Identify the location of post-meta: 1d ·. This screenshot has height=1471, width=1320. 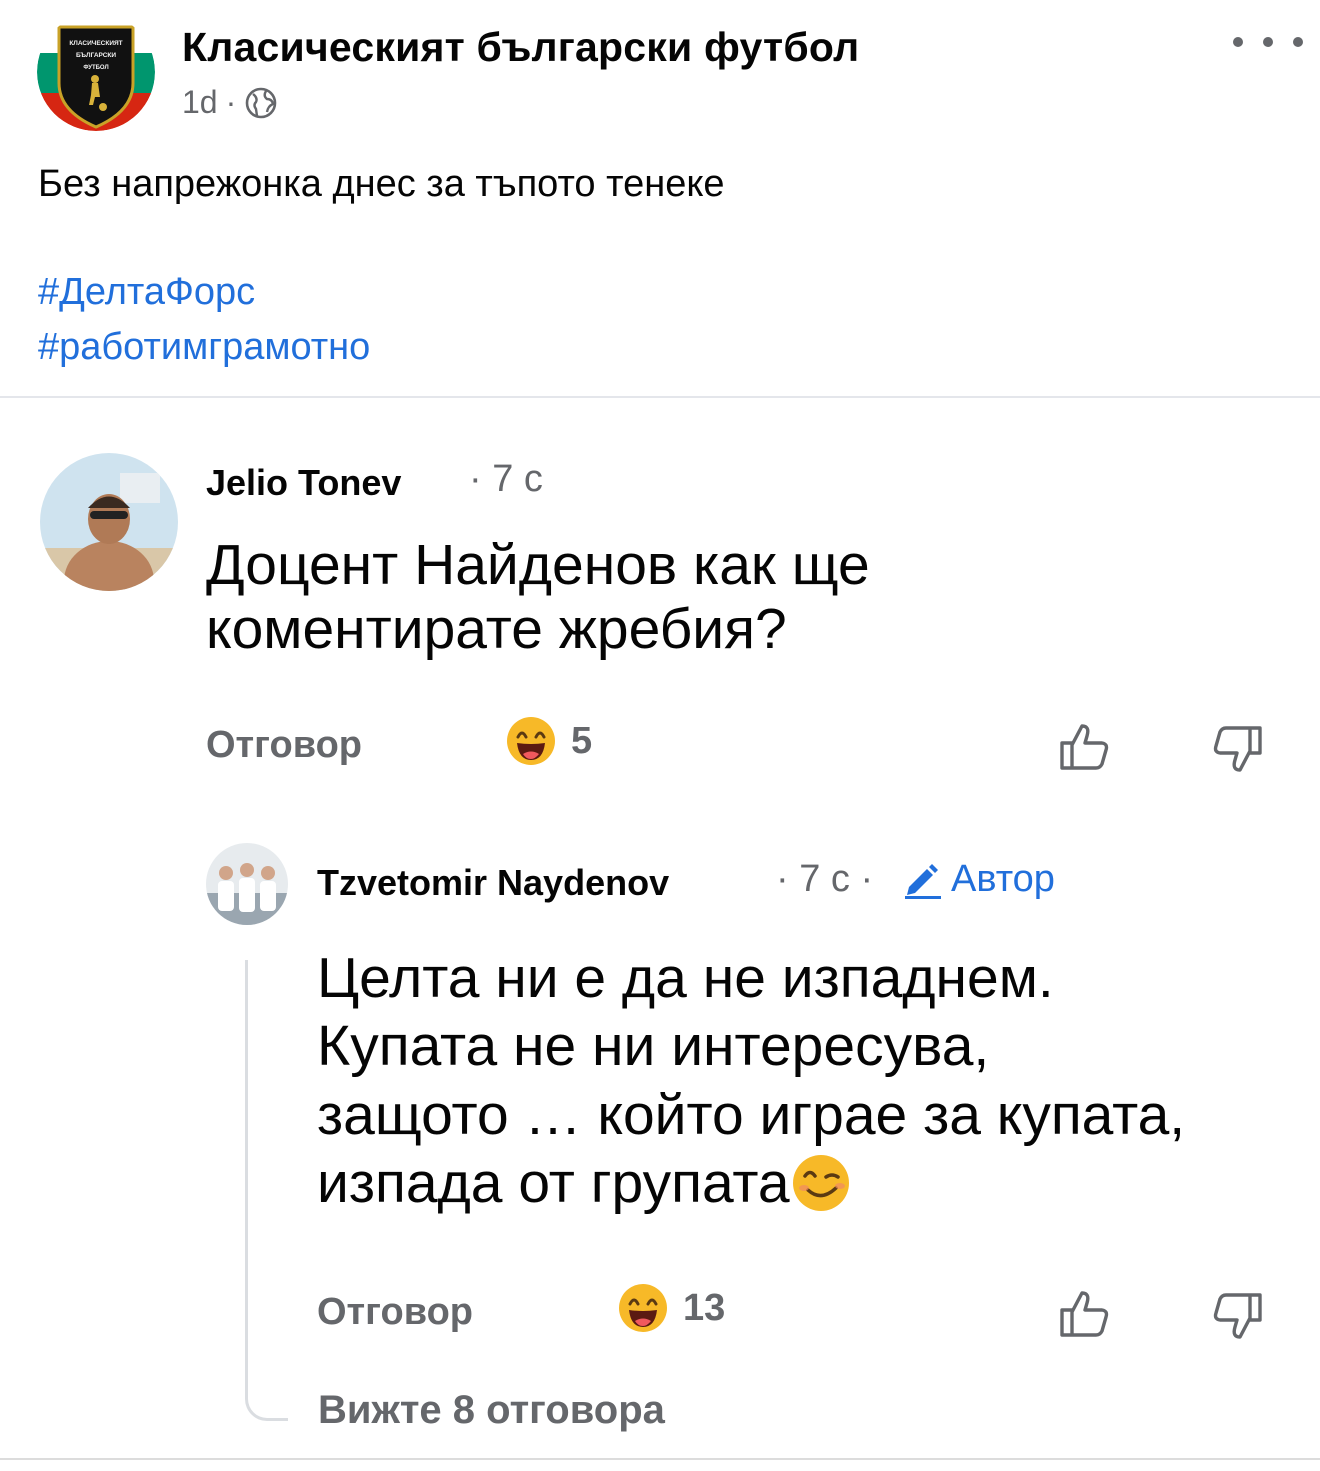
(230, 102).